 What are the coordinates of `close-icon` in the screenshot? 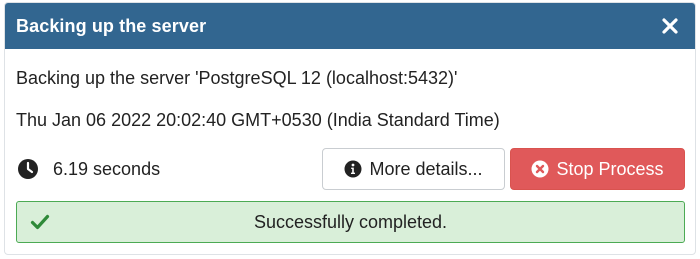 It's located at (670, 26).